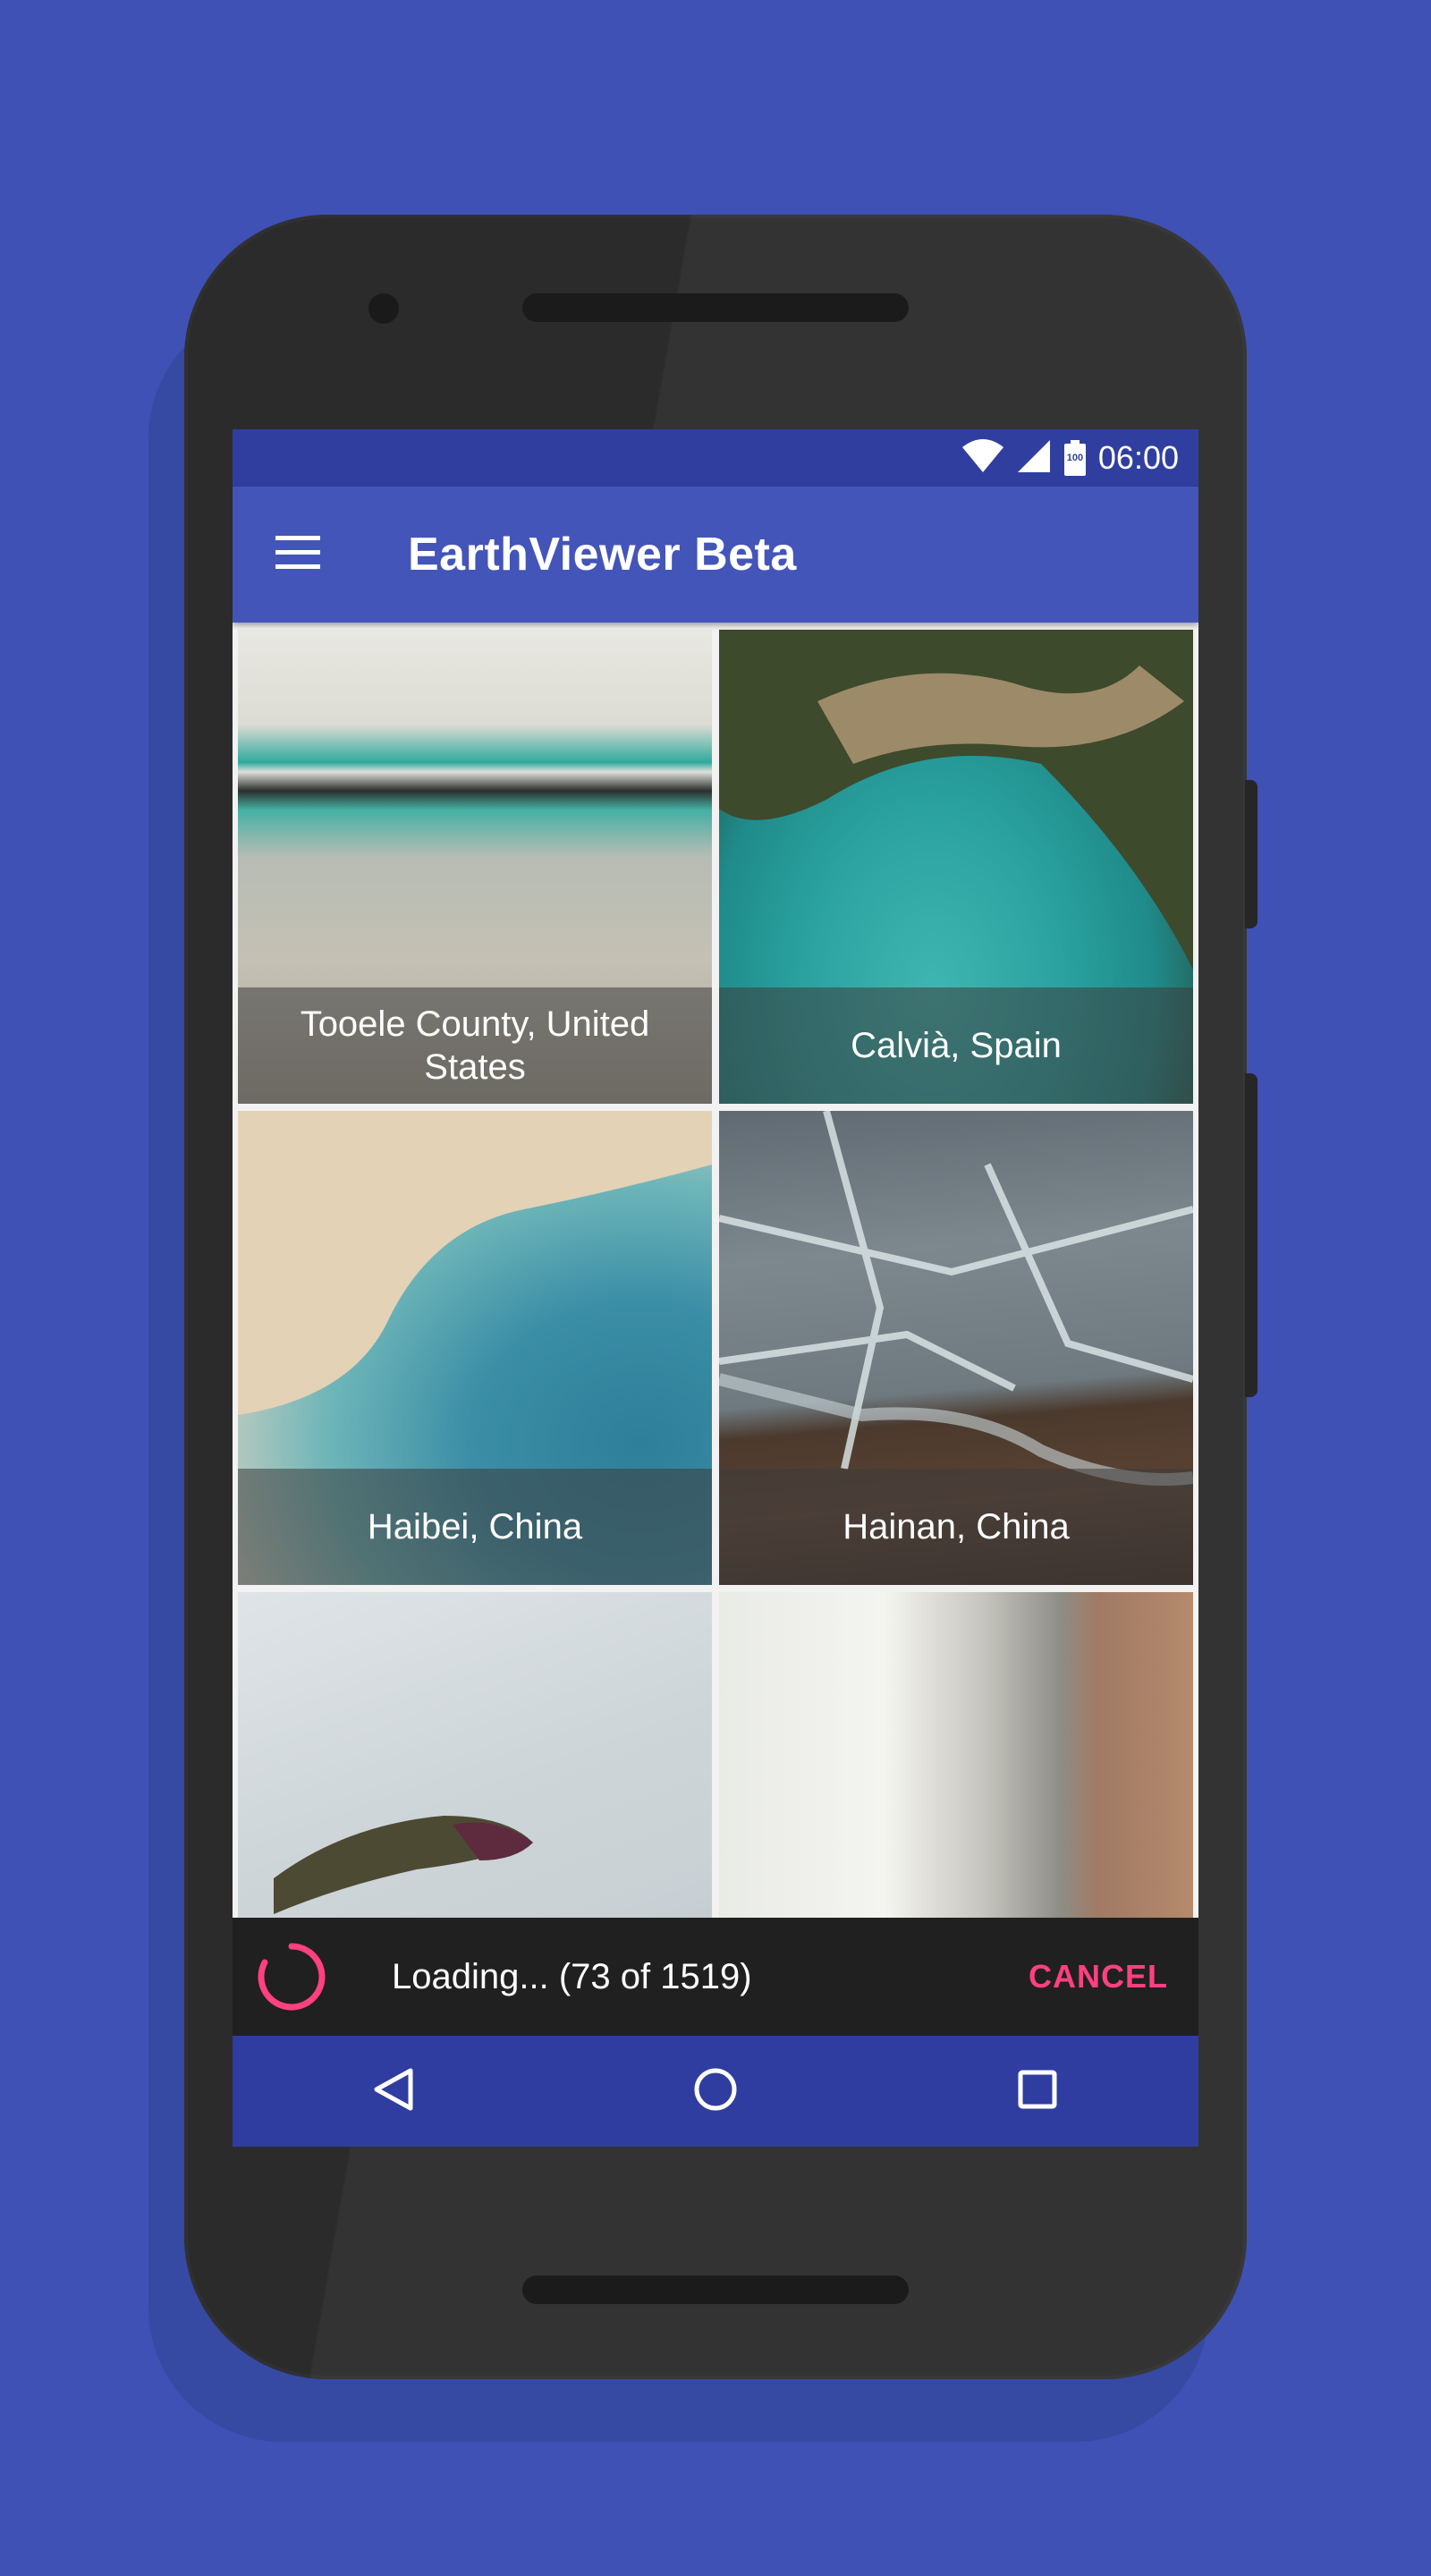  Describe the element at coordinates (1099, 1977) in the screenshot. I see `cancel-button: CANCEL` at that location.